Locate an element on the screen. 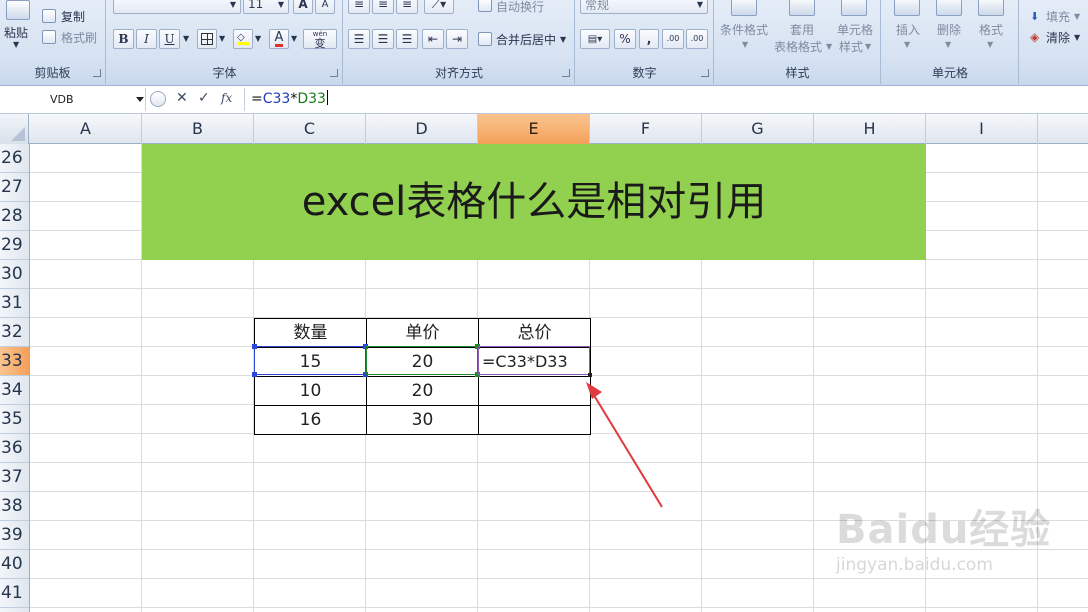 The image size is (1088, 612). font-name-dropdown: ▼ is located at coordinates (177, 7).